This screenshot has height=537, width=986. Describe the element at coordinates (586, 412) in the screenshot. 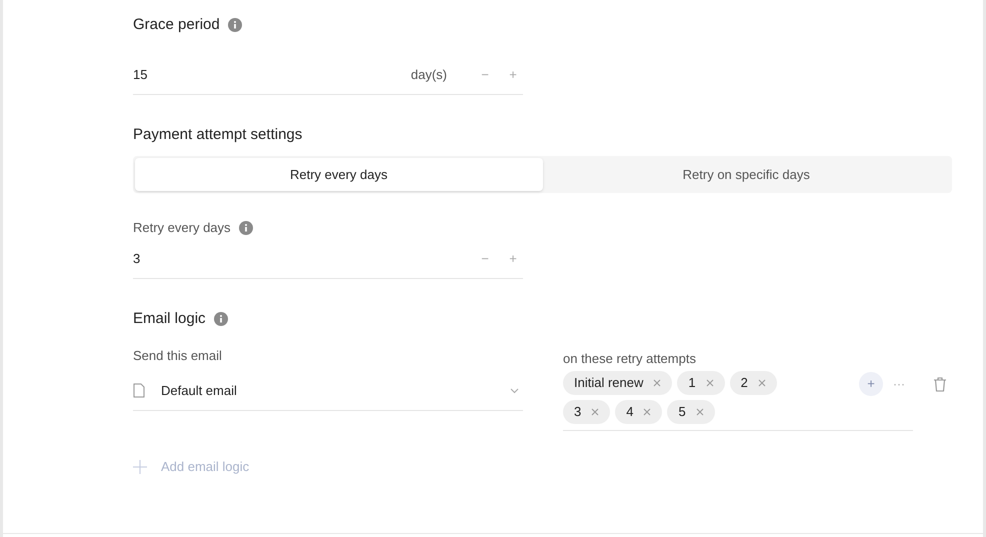

I see `attempt-tag: 3` at that location.